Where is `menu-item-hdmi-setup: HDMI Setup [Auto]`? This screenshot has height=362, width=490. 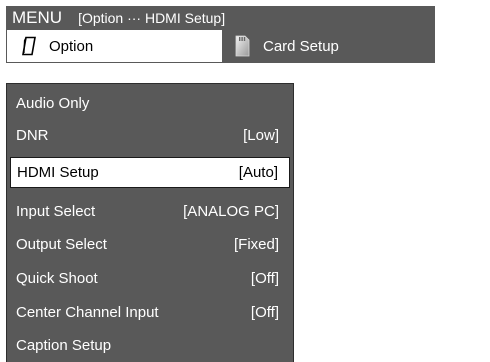
menu-item-hdmi-setup: HDMI Setup [Auto] is located at coordinates (150, 172).